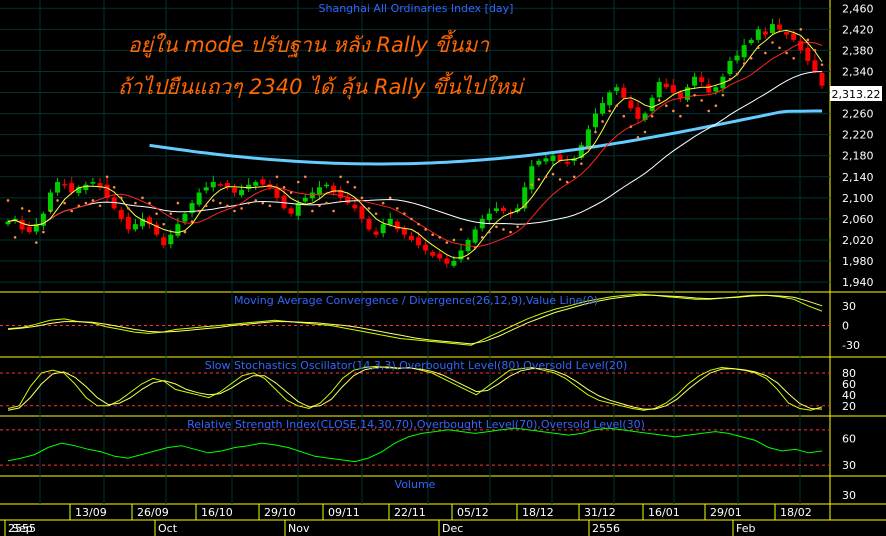 This screenshot has width=886, height=536. I want to click on x-date-label: 22/11, so click(410, 512).